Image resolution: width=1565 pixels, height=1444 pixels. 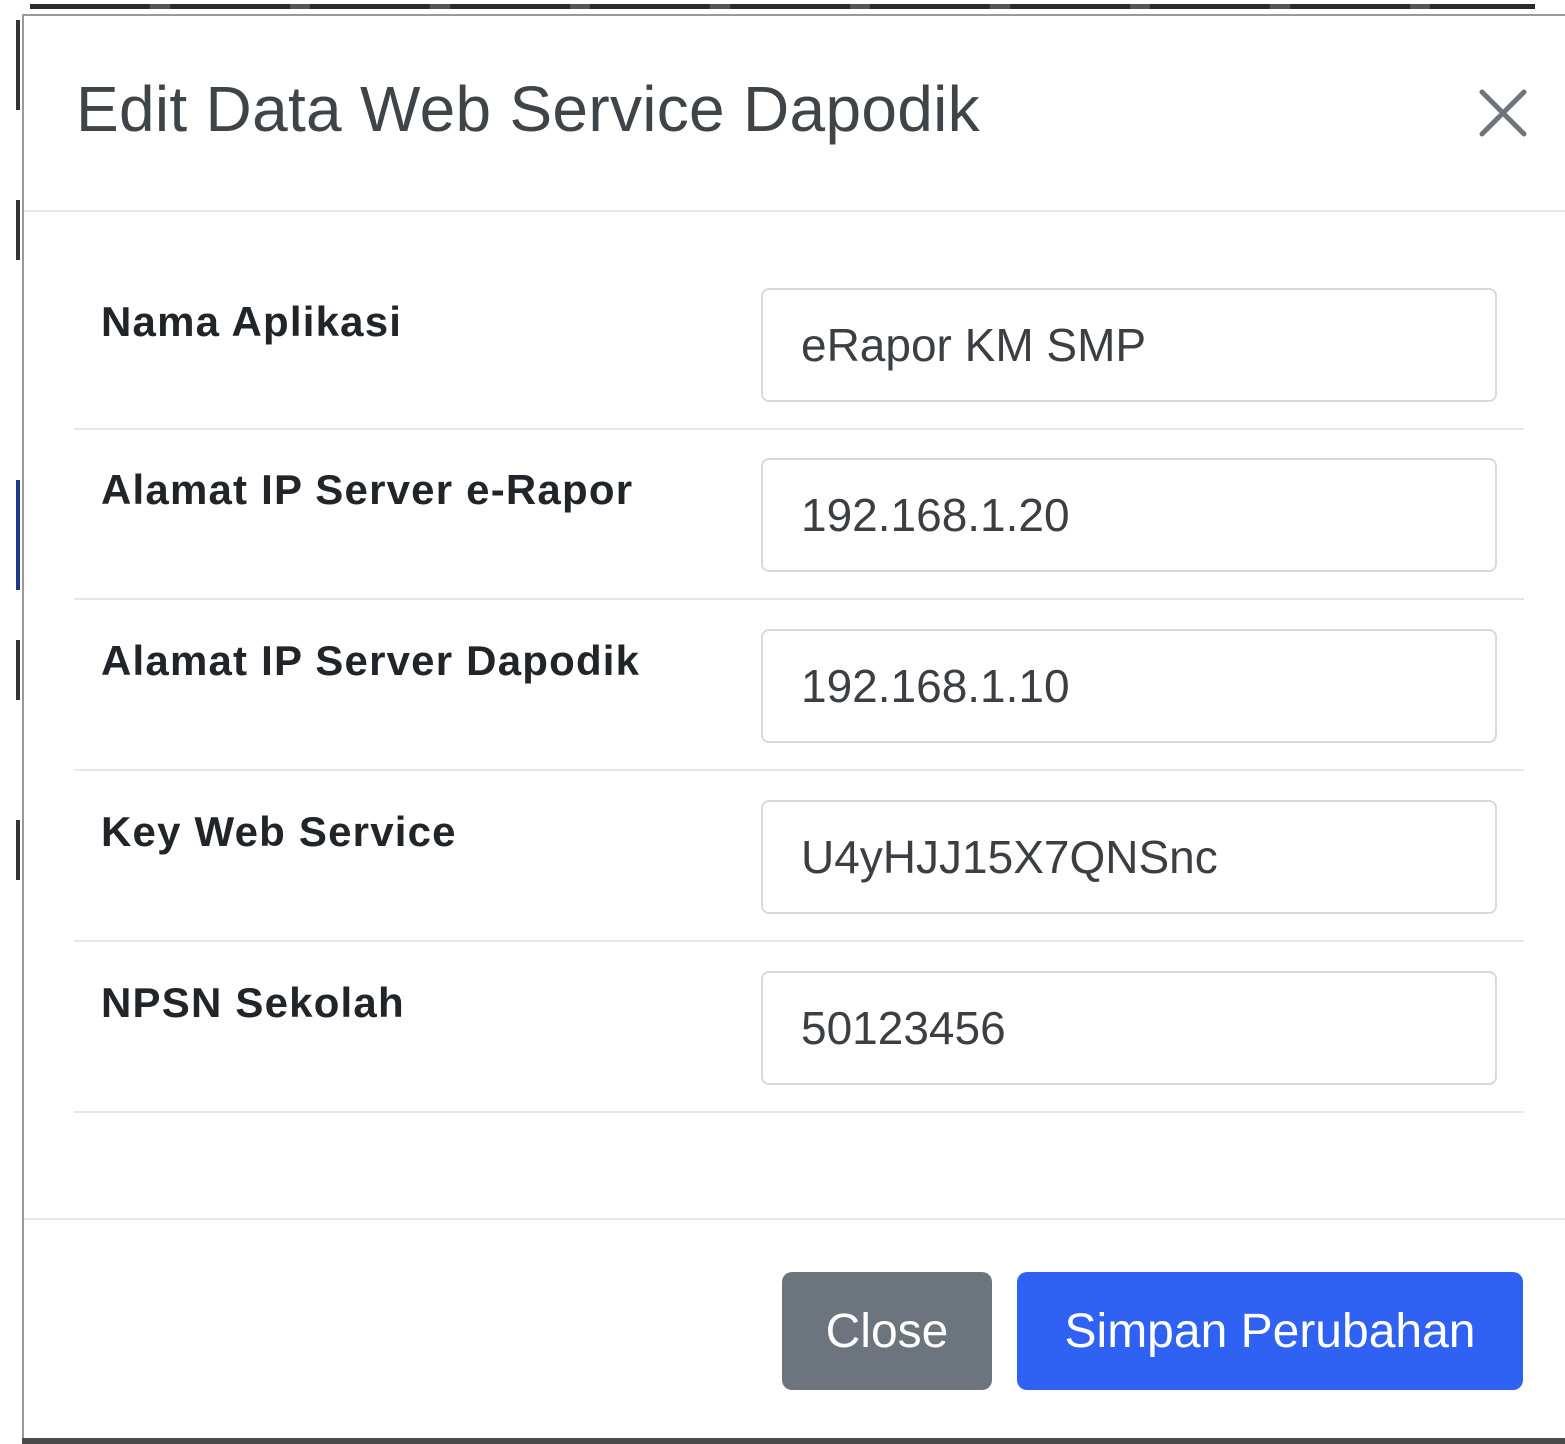 What do you see at coordinates (1129, 686) in the screenshot?
I see `ip-server-dapodik-input` at bounding box center [1129, 686].